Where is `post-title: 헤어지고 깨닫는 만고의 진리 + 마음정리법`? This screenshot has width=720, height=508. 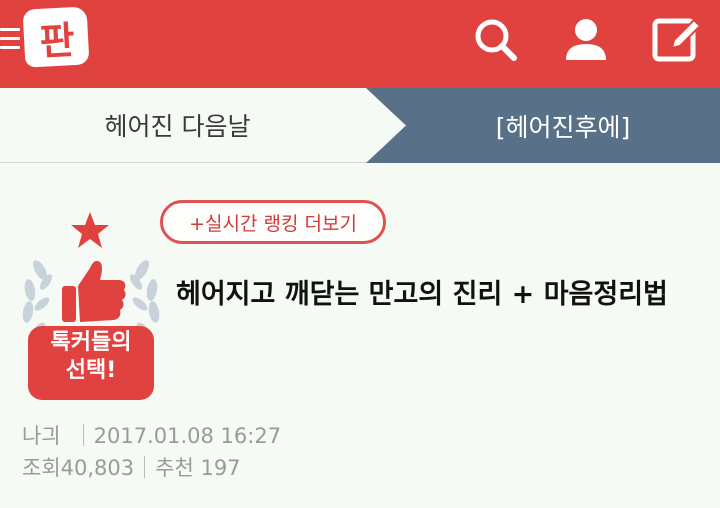
post-title: 헤어지고 깨닫는 만고의 진리 + 마음정리법 is located at coordinates (422, 294).